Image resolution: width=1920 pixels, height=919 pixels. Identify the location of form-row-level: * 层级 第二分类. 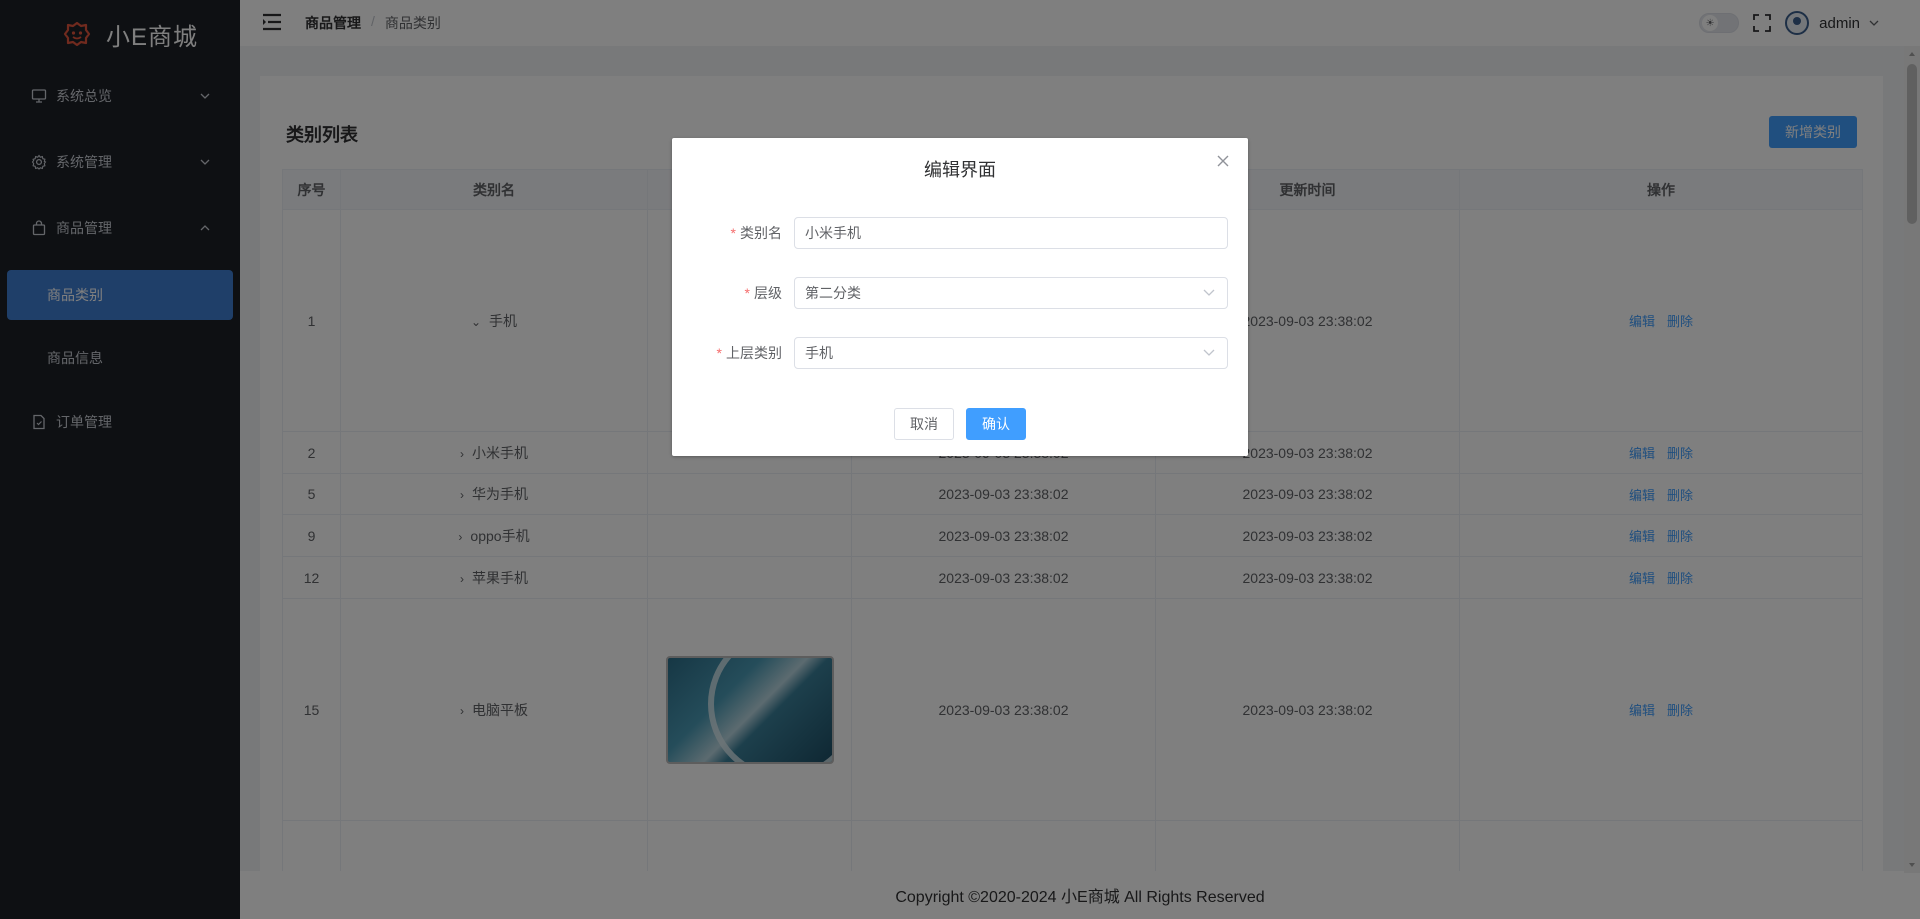
(960, 293).